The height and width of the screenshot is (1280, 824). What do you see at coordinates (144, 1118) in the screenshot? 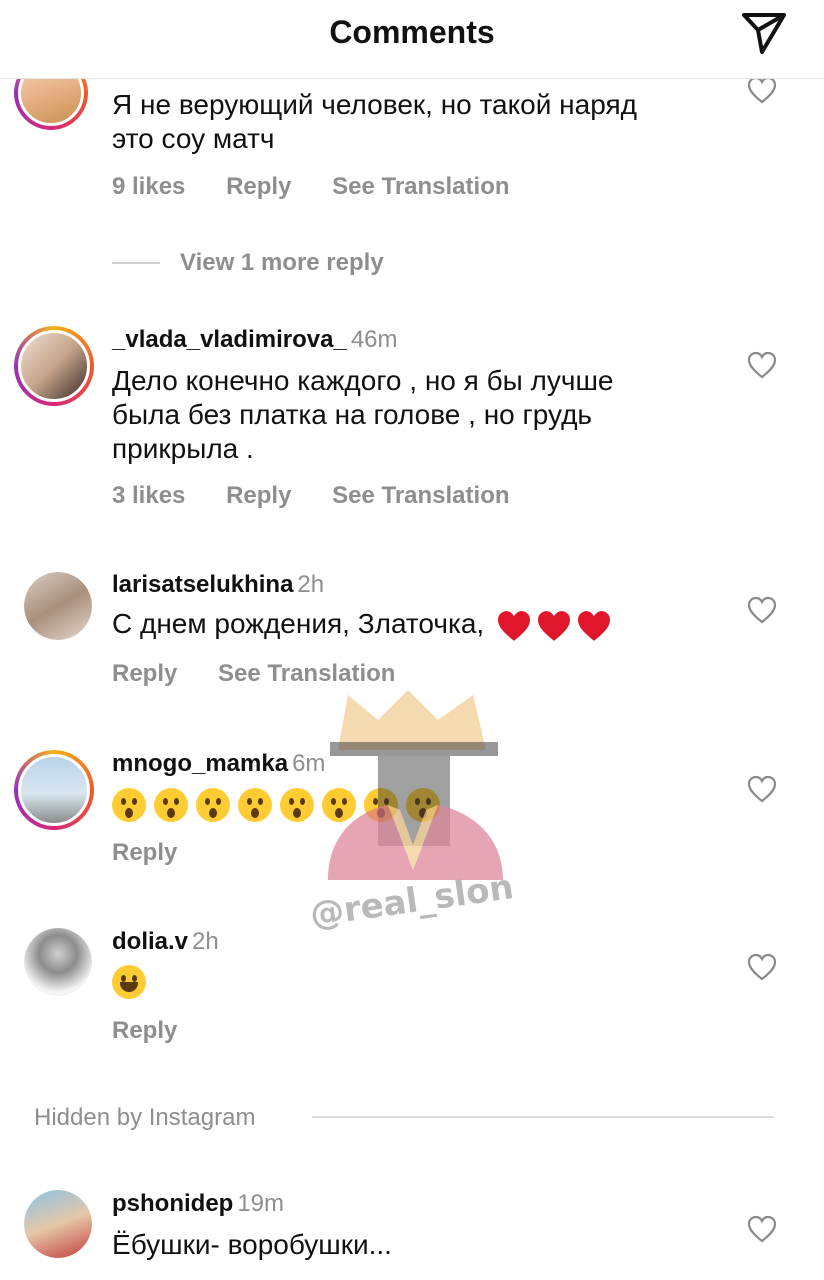
I see `hidden-comments-label: Hidden by Instagram` at bounding box center [144, 1118].